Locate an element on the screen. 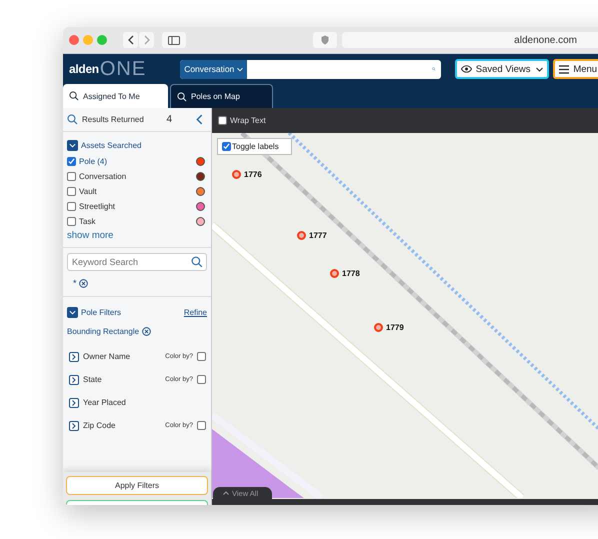  filter-label: Zip Code is located at coordinates (99, 425).